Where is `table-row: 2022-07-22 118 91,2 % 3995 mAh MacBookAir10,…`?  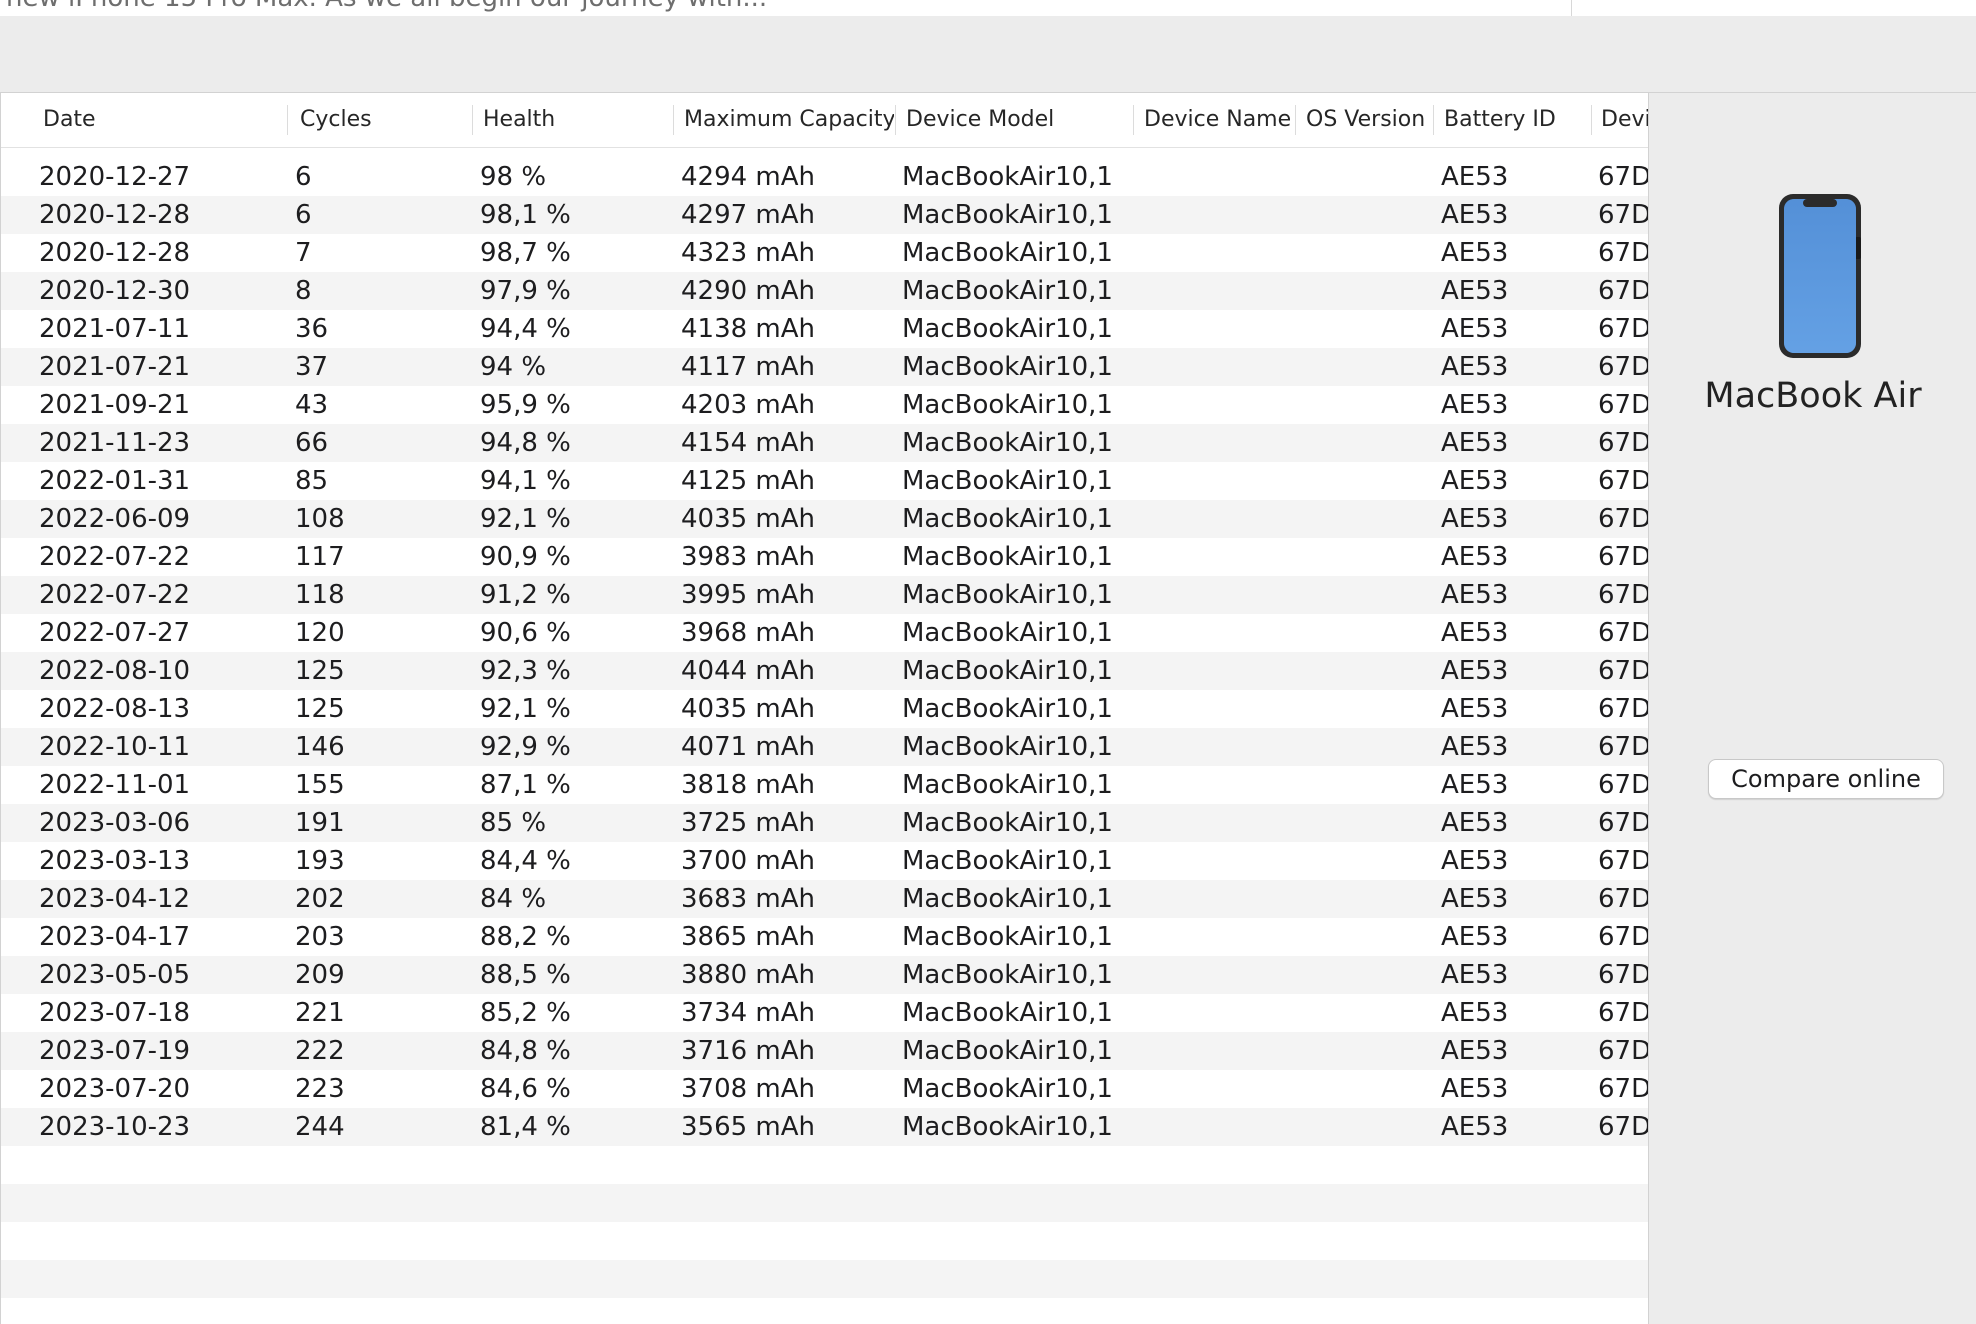
table-row: 2022-07-22 118 91,2 % 3995 mAh MacBookAir10,… is located at coordinates (825, 595).